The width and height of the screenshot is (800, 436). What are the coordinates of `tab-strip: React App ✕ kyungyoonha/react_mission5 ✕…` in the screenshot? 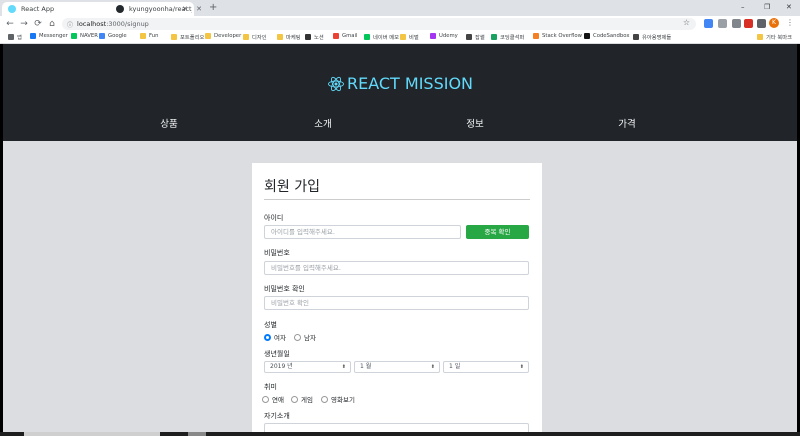 It's located at (400, 8).